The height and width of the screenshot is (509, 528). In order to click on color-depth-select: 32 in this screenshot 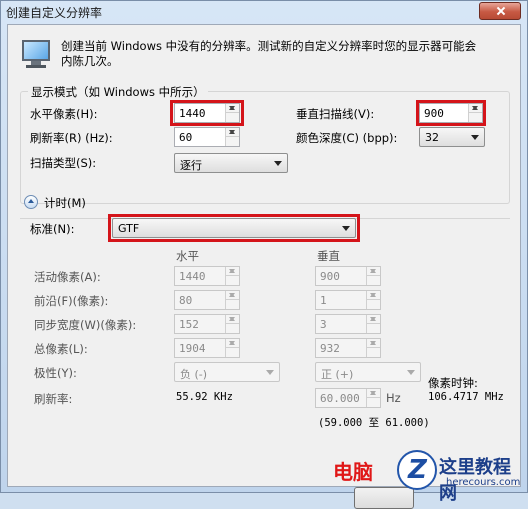, I will do `click(452, 137)`.